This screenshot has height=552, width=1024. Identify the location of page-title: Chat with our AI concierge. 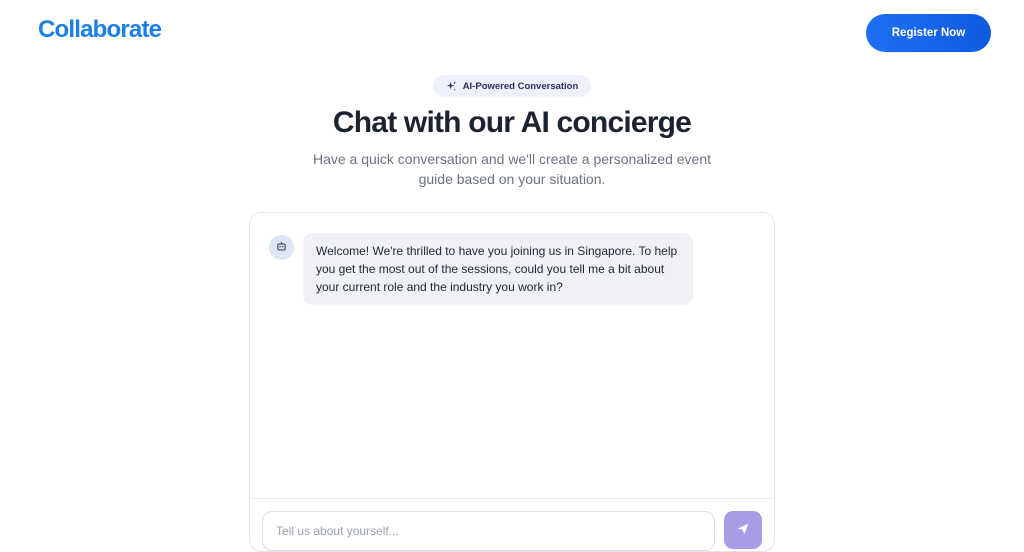
(512, 122).